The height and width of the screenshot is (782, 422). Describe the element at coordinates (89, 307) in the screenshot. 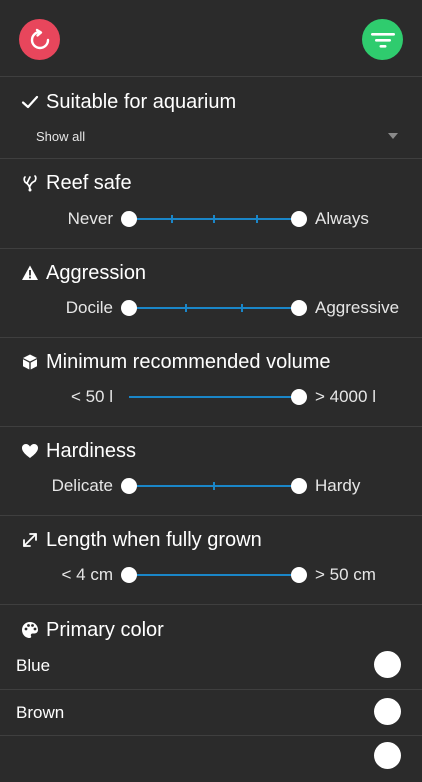

I see `aggression-min-label: Docile` at that location.